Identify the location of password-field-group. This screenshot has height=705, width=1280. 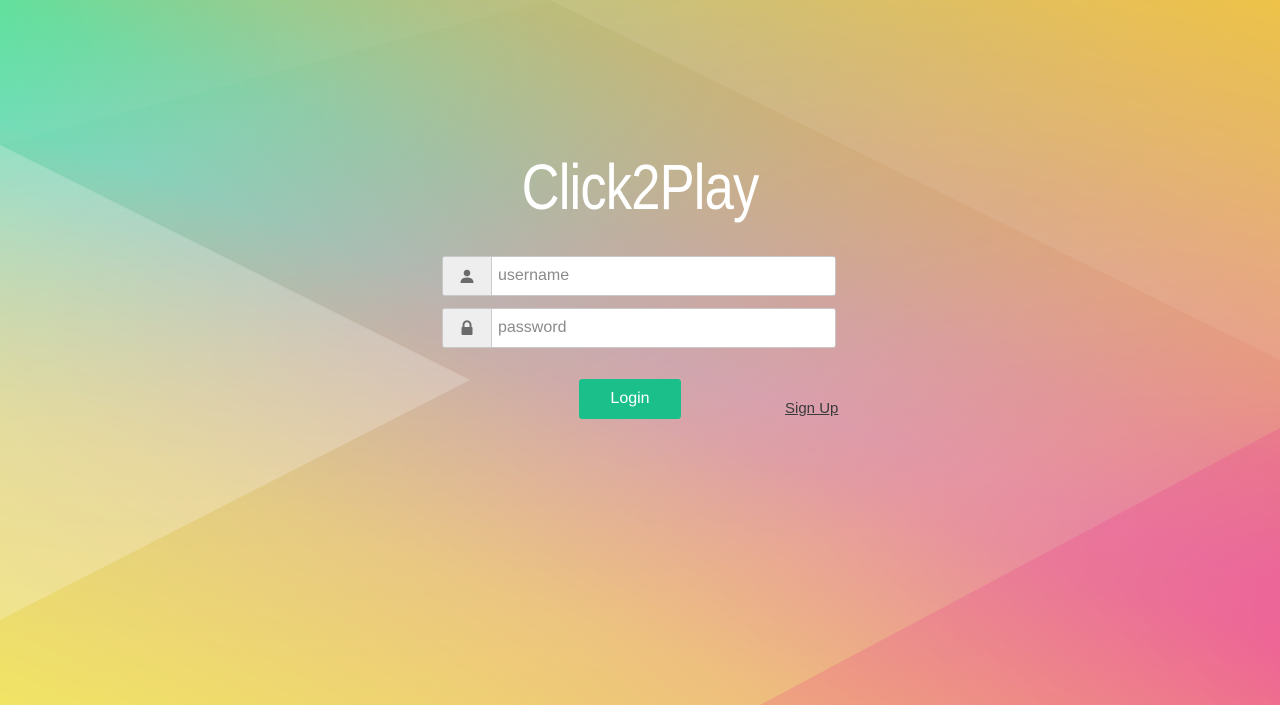
(639, 328).